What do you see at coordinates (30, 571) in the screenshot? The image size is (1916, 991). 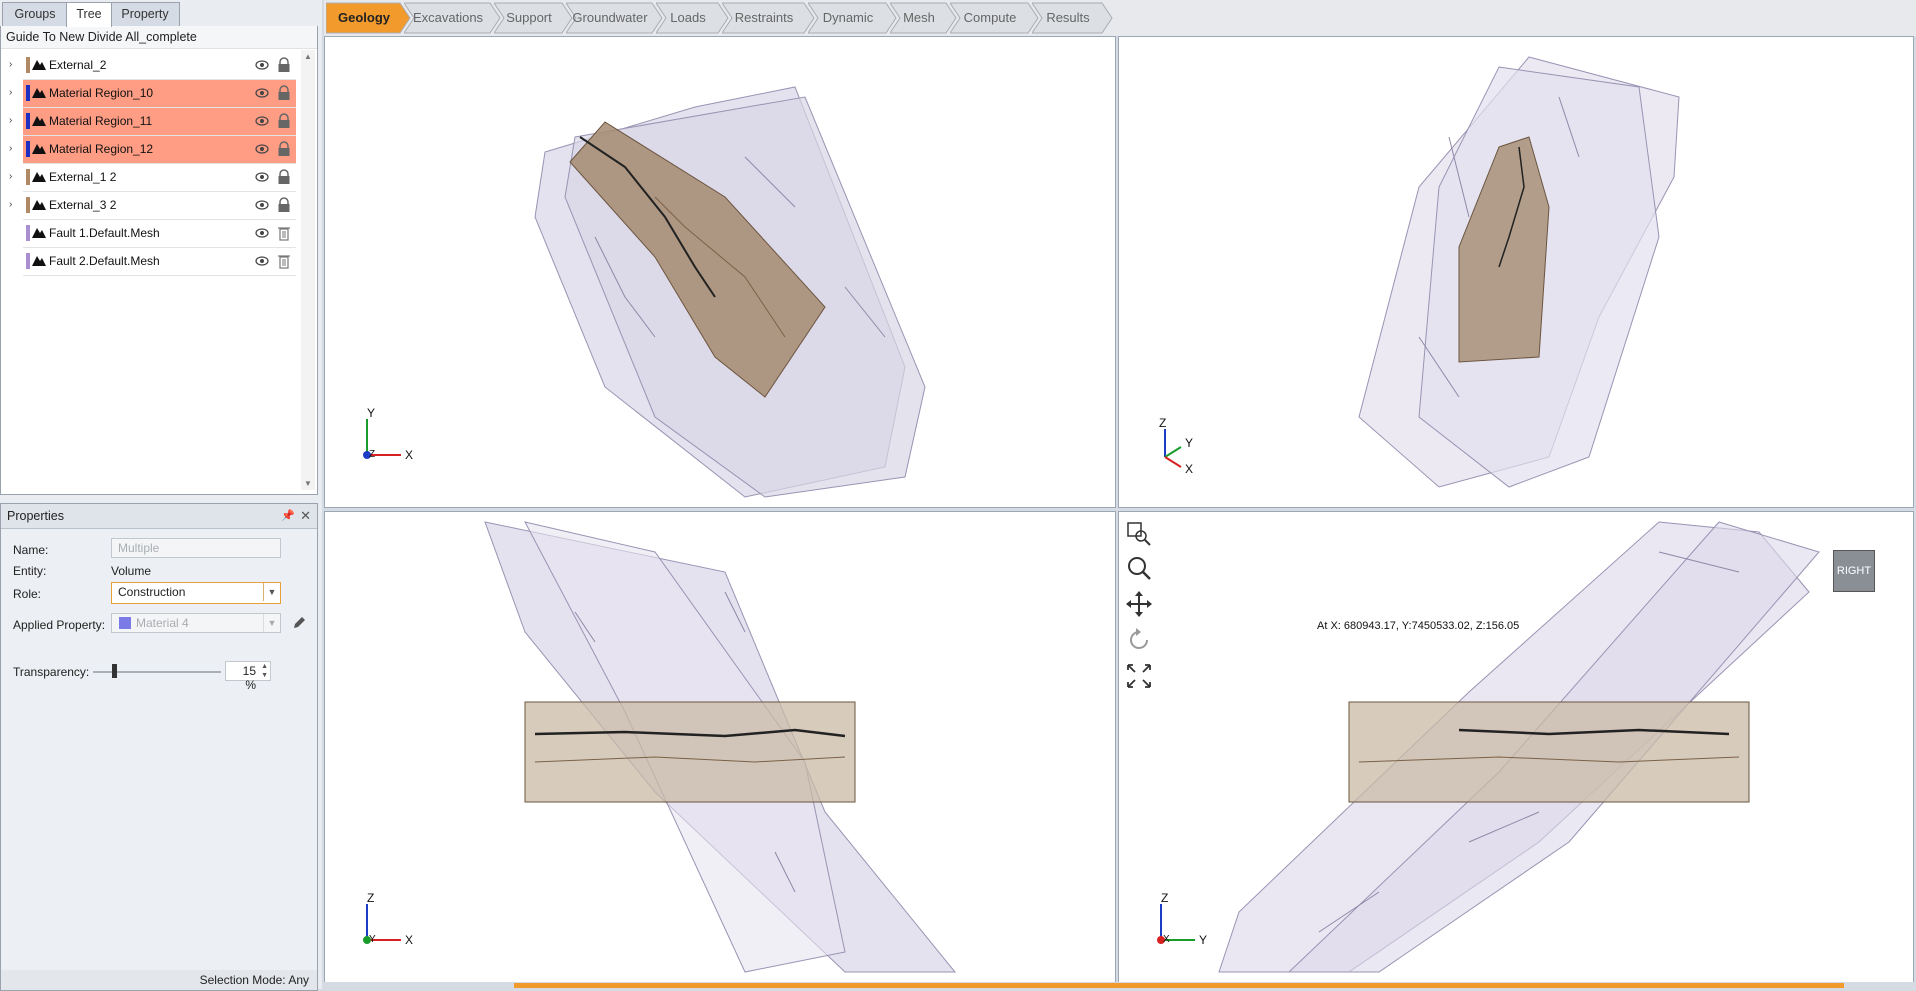 I see `entity-label: Entity:` at bounding box center [30, 571].